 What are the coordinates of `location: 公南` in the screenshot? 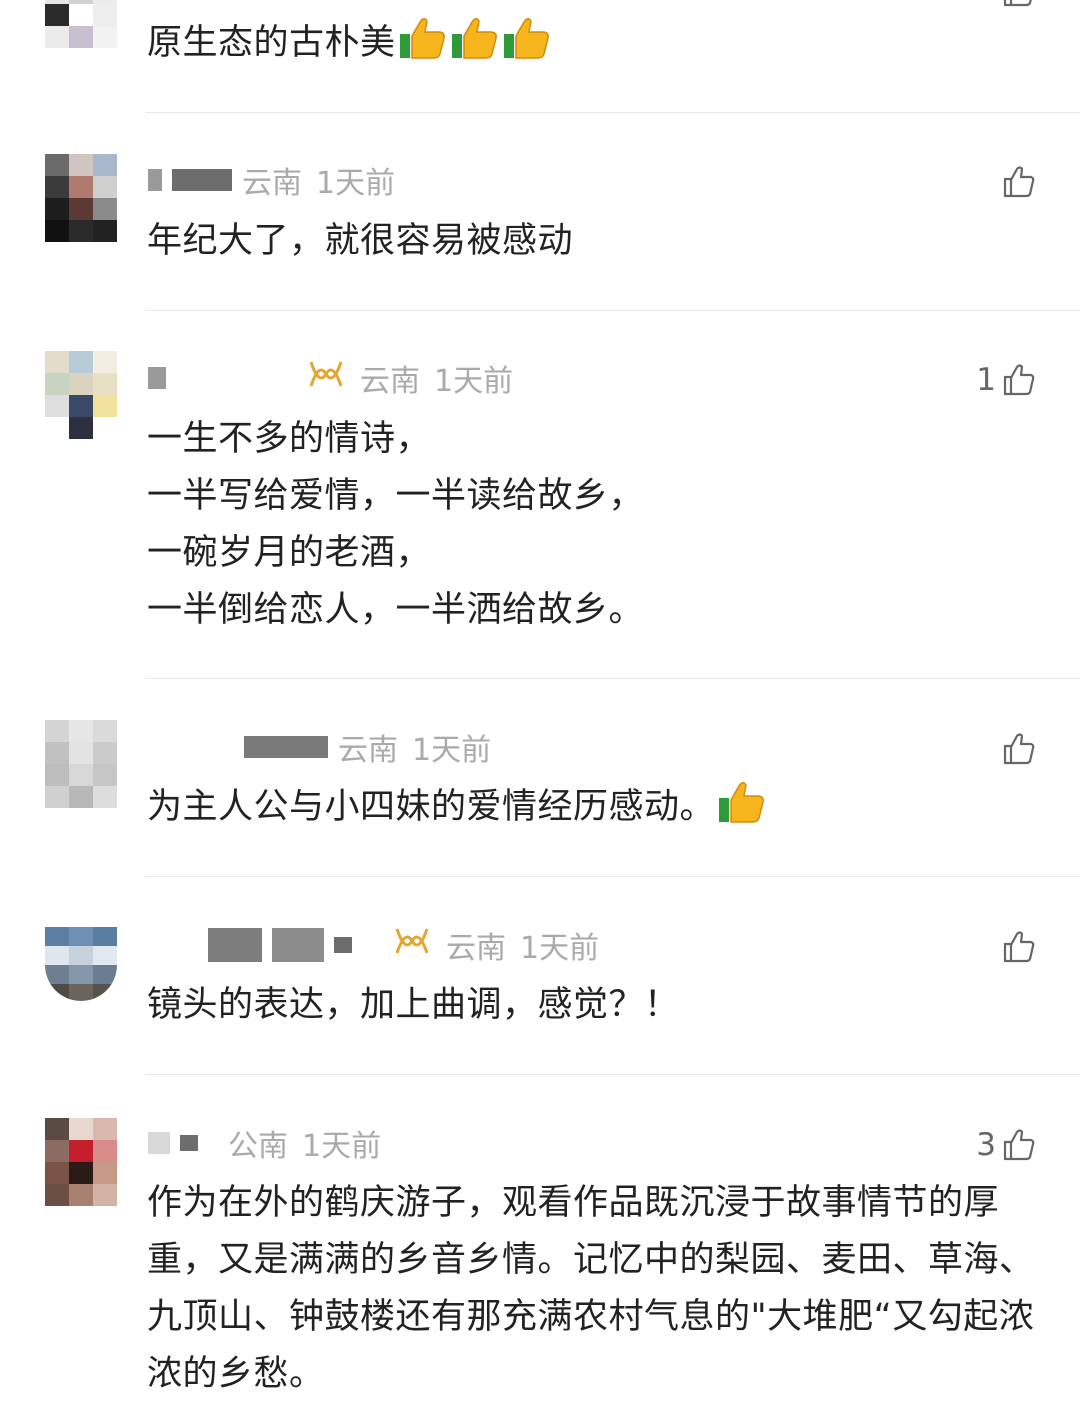 It's located at (258, 1146).